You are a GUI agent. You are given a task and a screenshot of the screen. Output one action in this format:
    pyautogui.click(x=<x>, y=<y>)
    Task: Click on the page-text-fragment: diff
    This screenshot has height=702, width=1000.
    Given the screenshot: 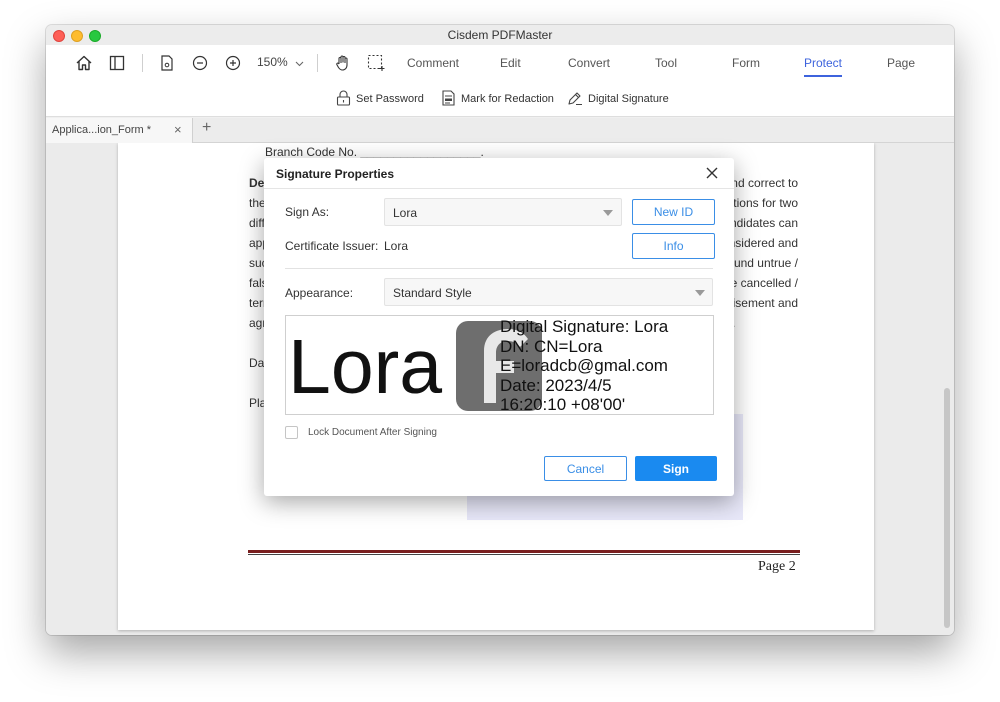 What is the action you would take?
    pyautogui.click(x=257, y=223)
    